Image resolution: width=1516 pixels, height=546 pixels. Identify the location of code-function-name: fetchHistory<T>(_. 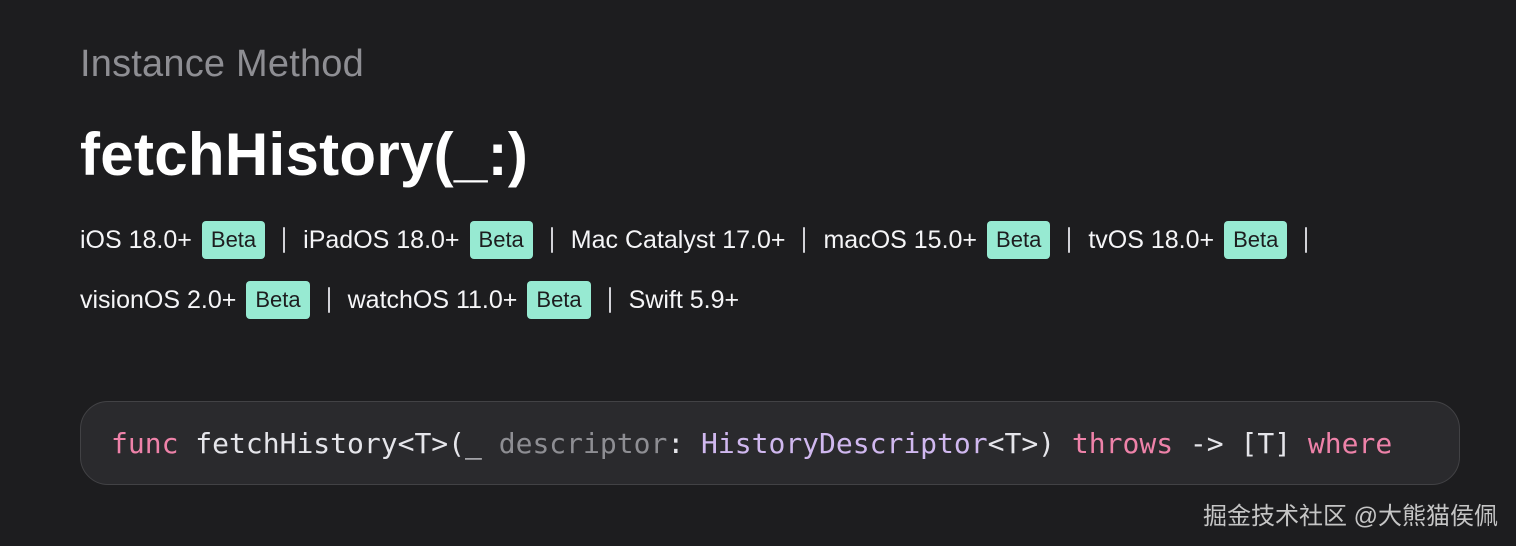
(338, 443).